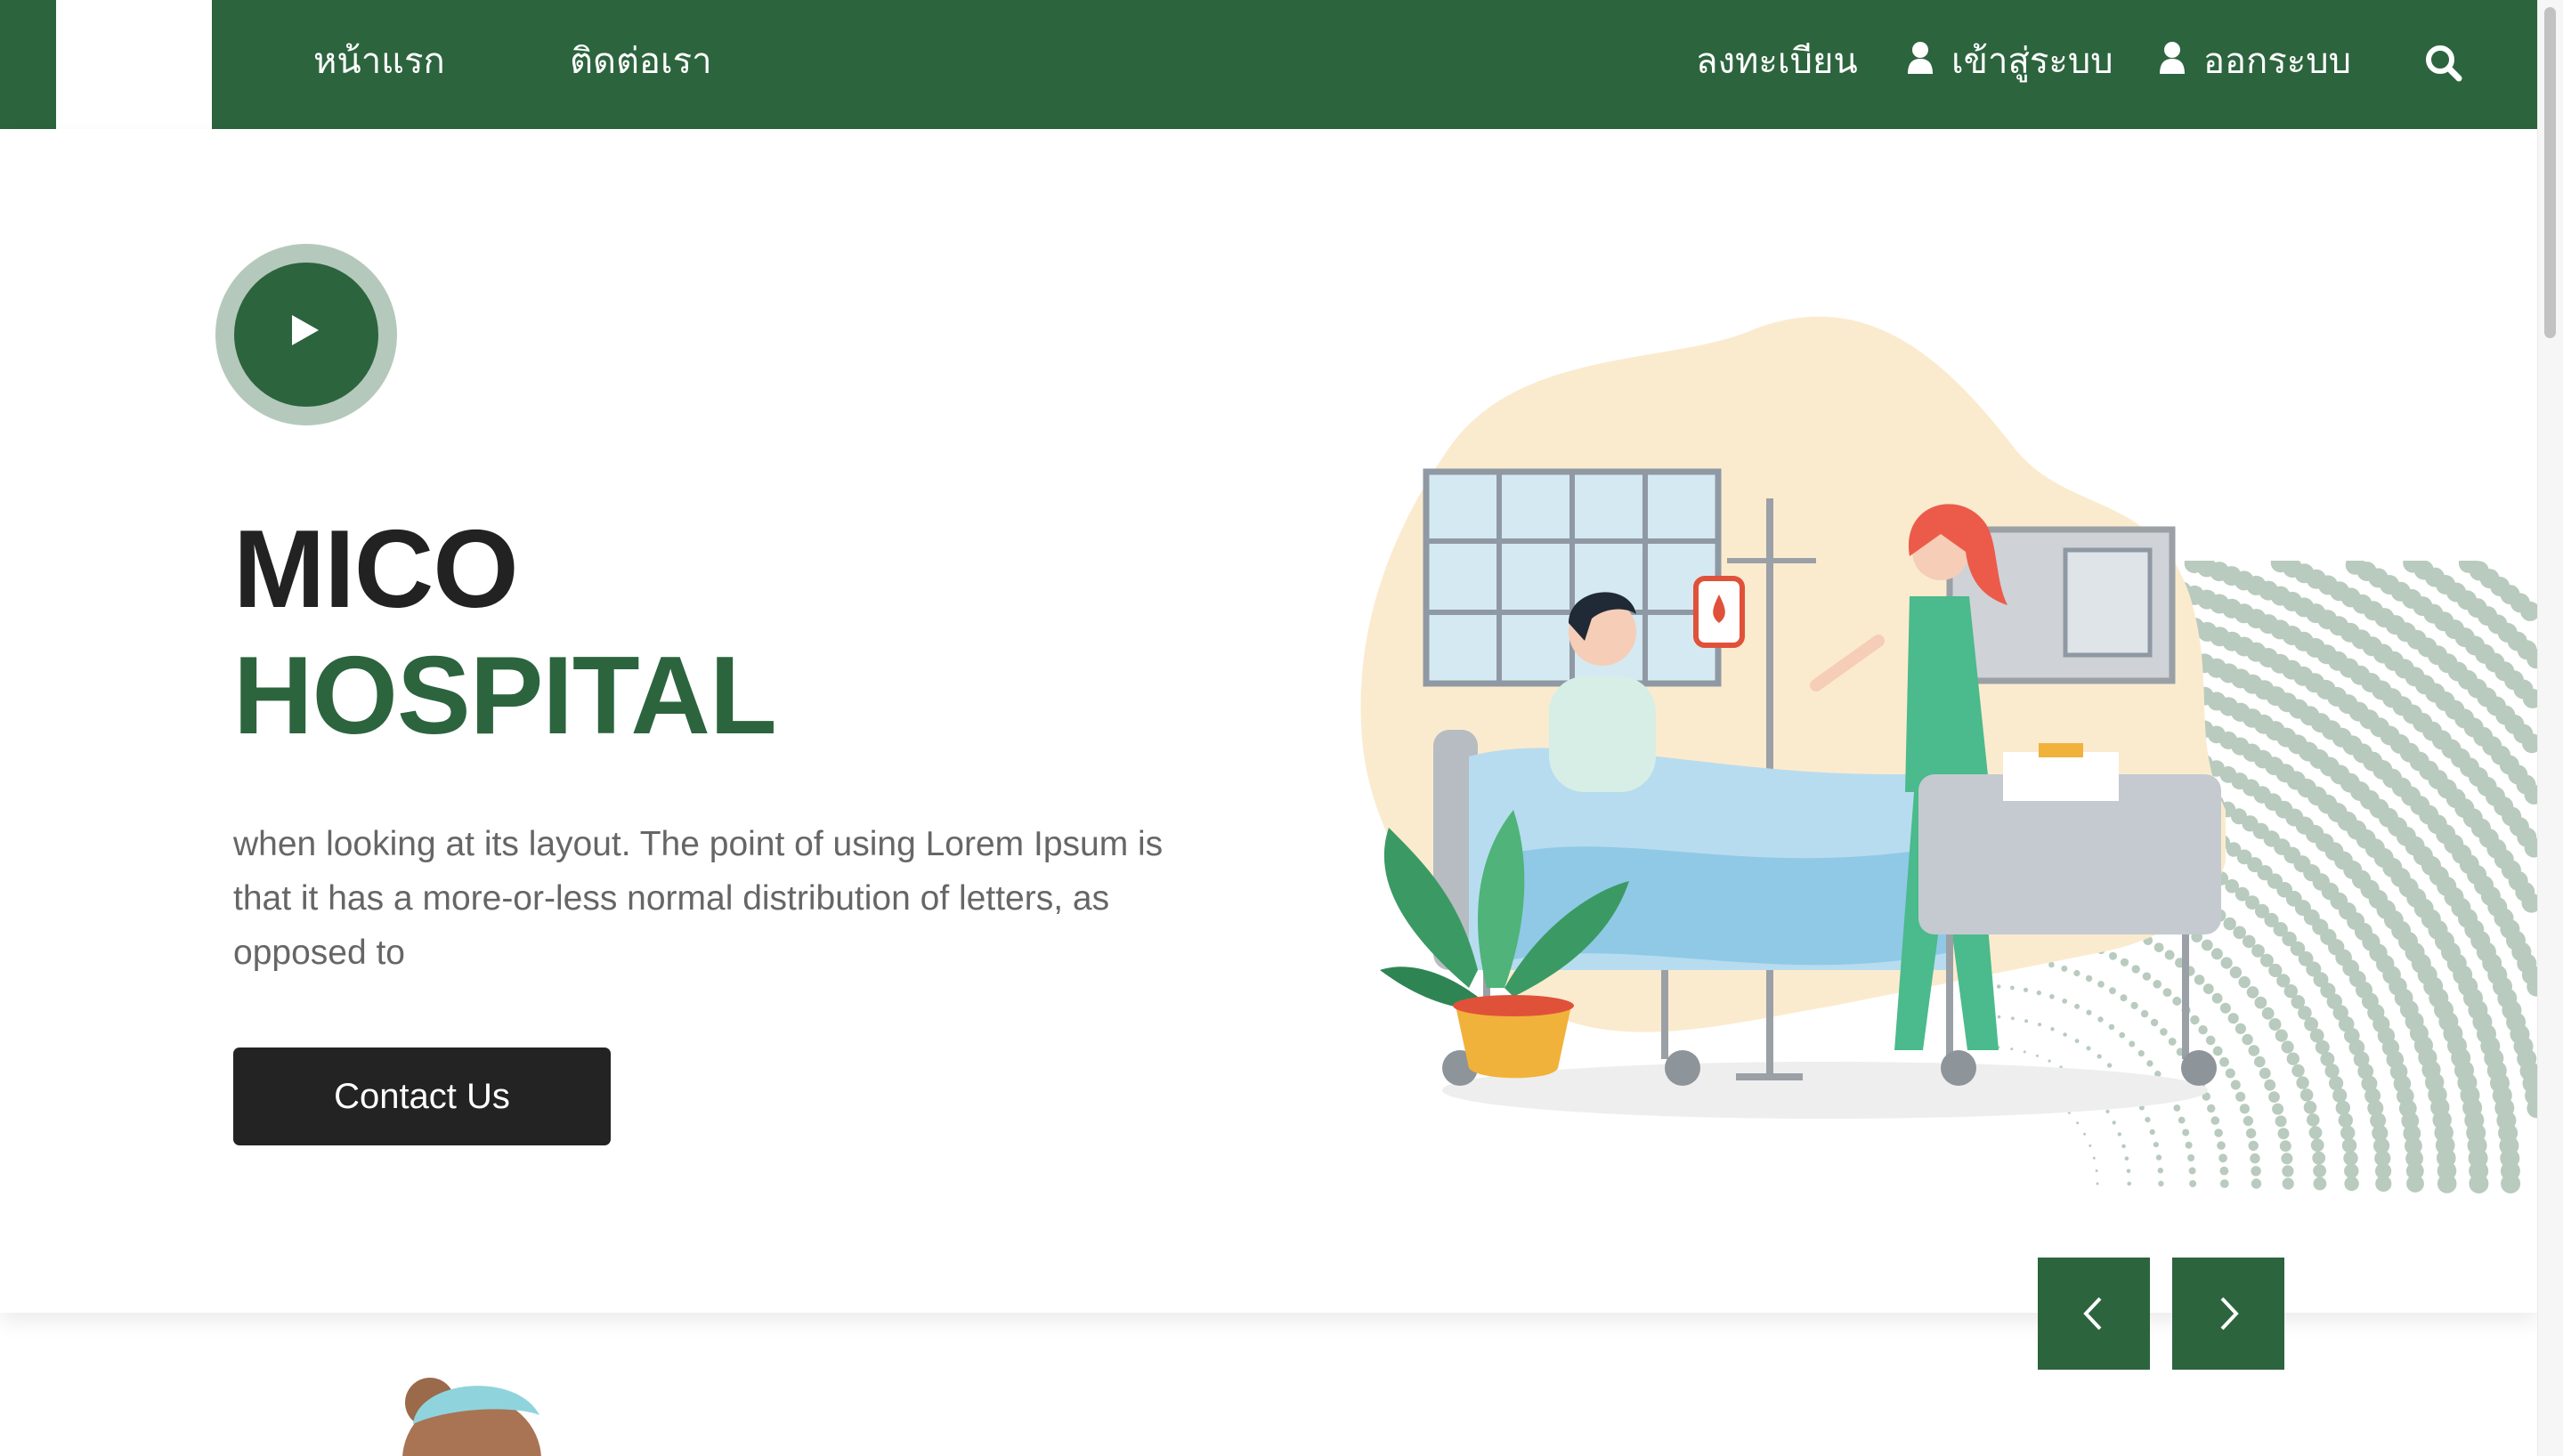  I want to click on chevron-left-icon, so click(2092, 1314).